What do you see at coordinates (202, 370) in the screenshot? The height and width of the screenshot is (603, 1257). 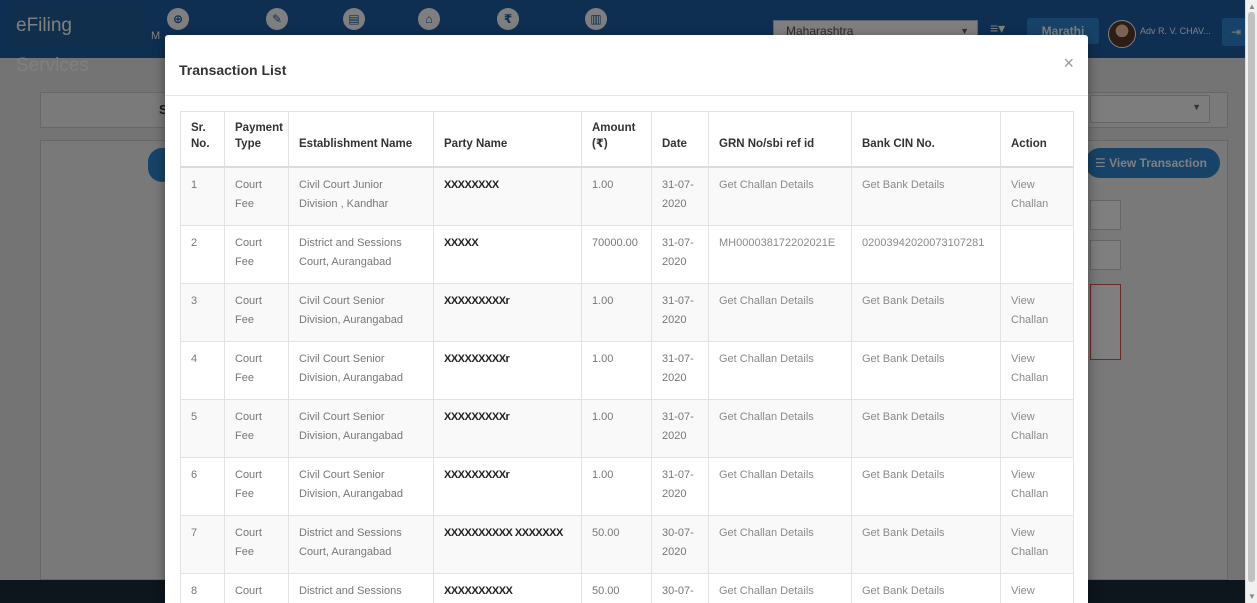 I see `cell-sr-no: 4` at bounding box center [202, 370].